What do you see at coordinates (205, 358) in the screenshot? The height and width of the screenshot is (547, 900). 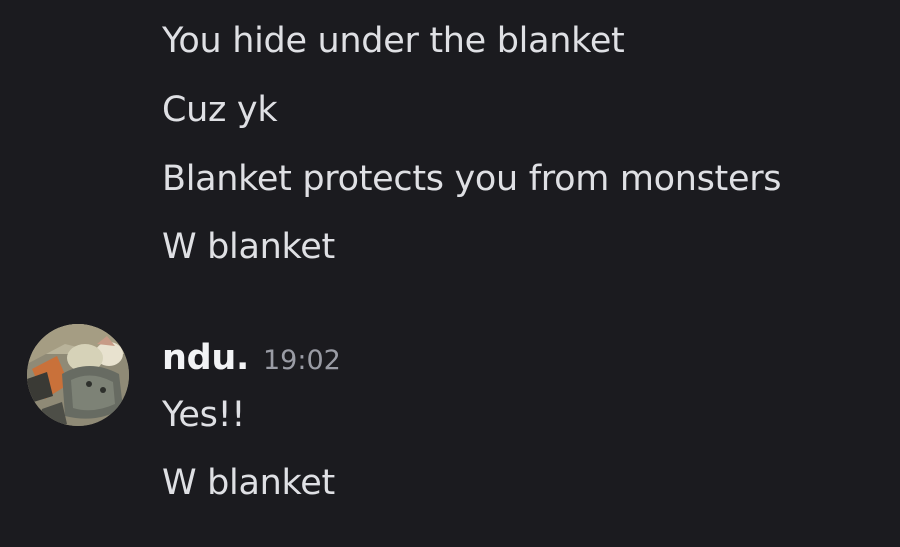 I see `username: ndu.` at bounding box center [205, 358].